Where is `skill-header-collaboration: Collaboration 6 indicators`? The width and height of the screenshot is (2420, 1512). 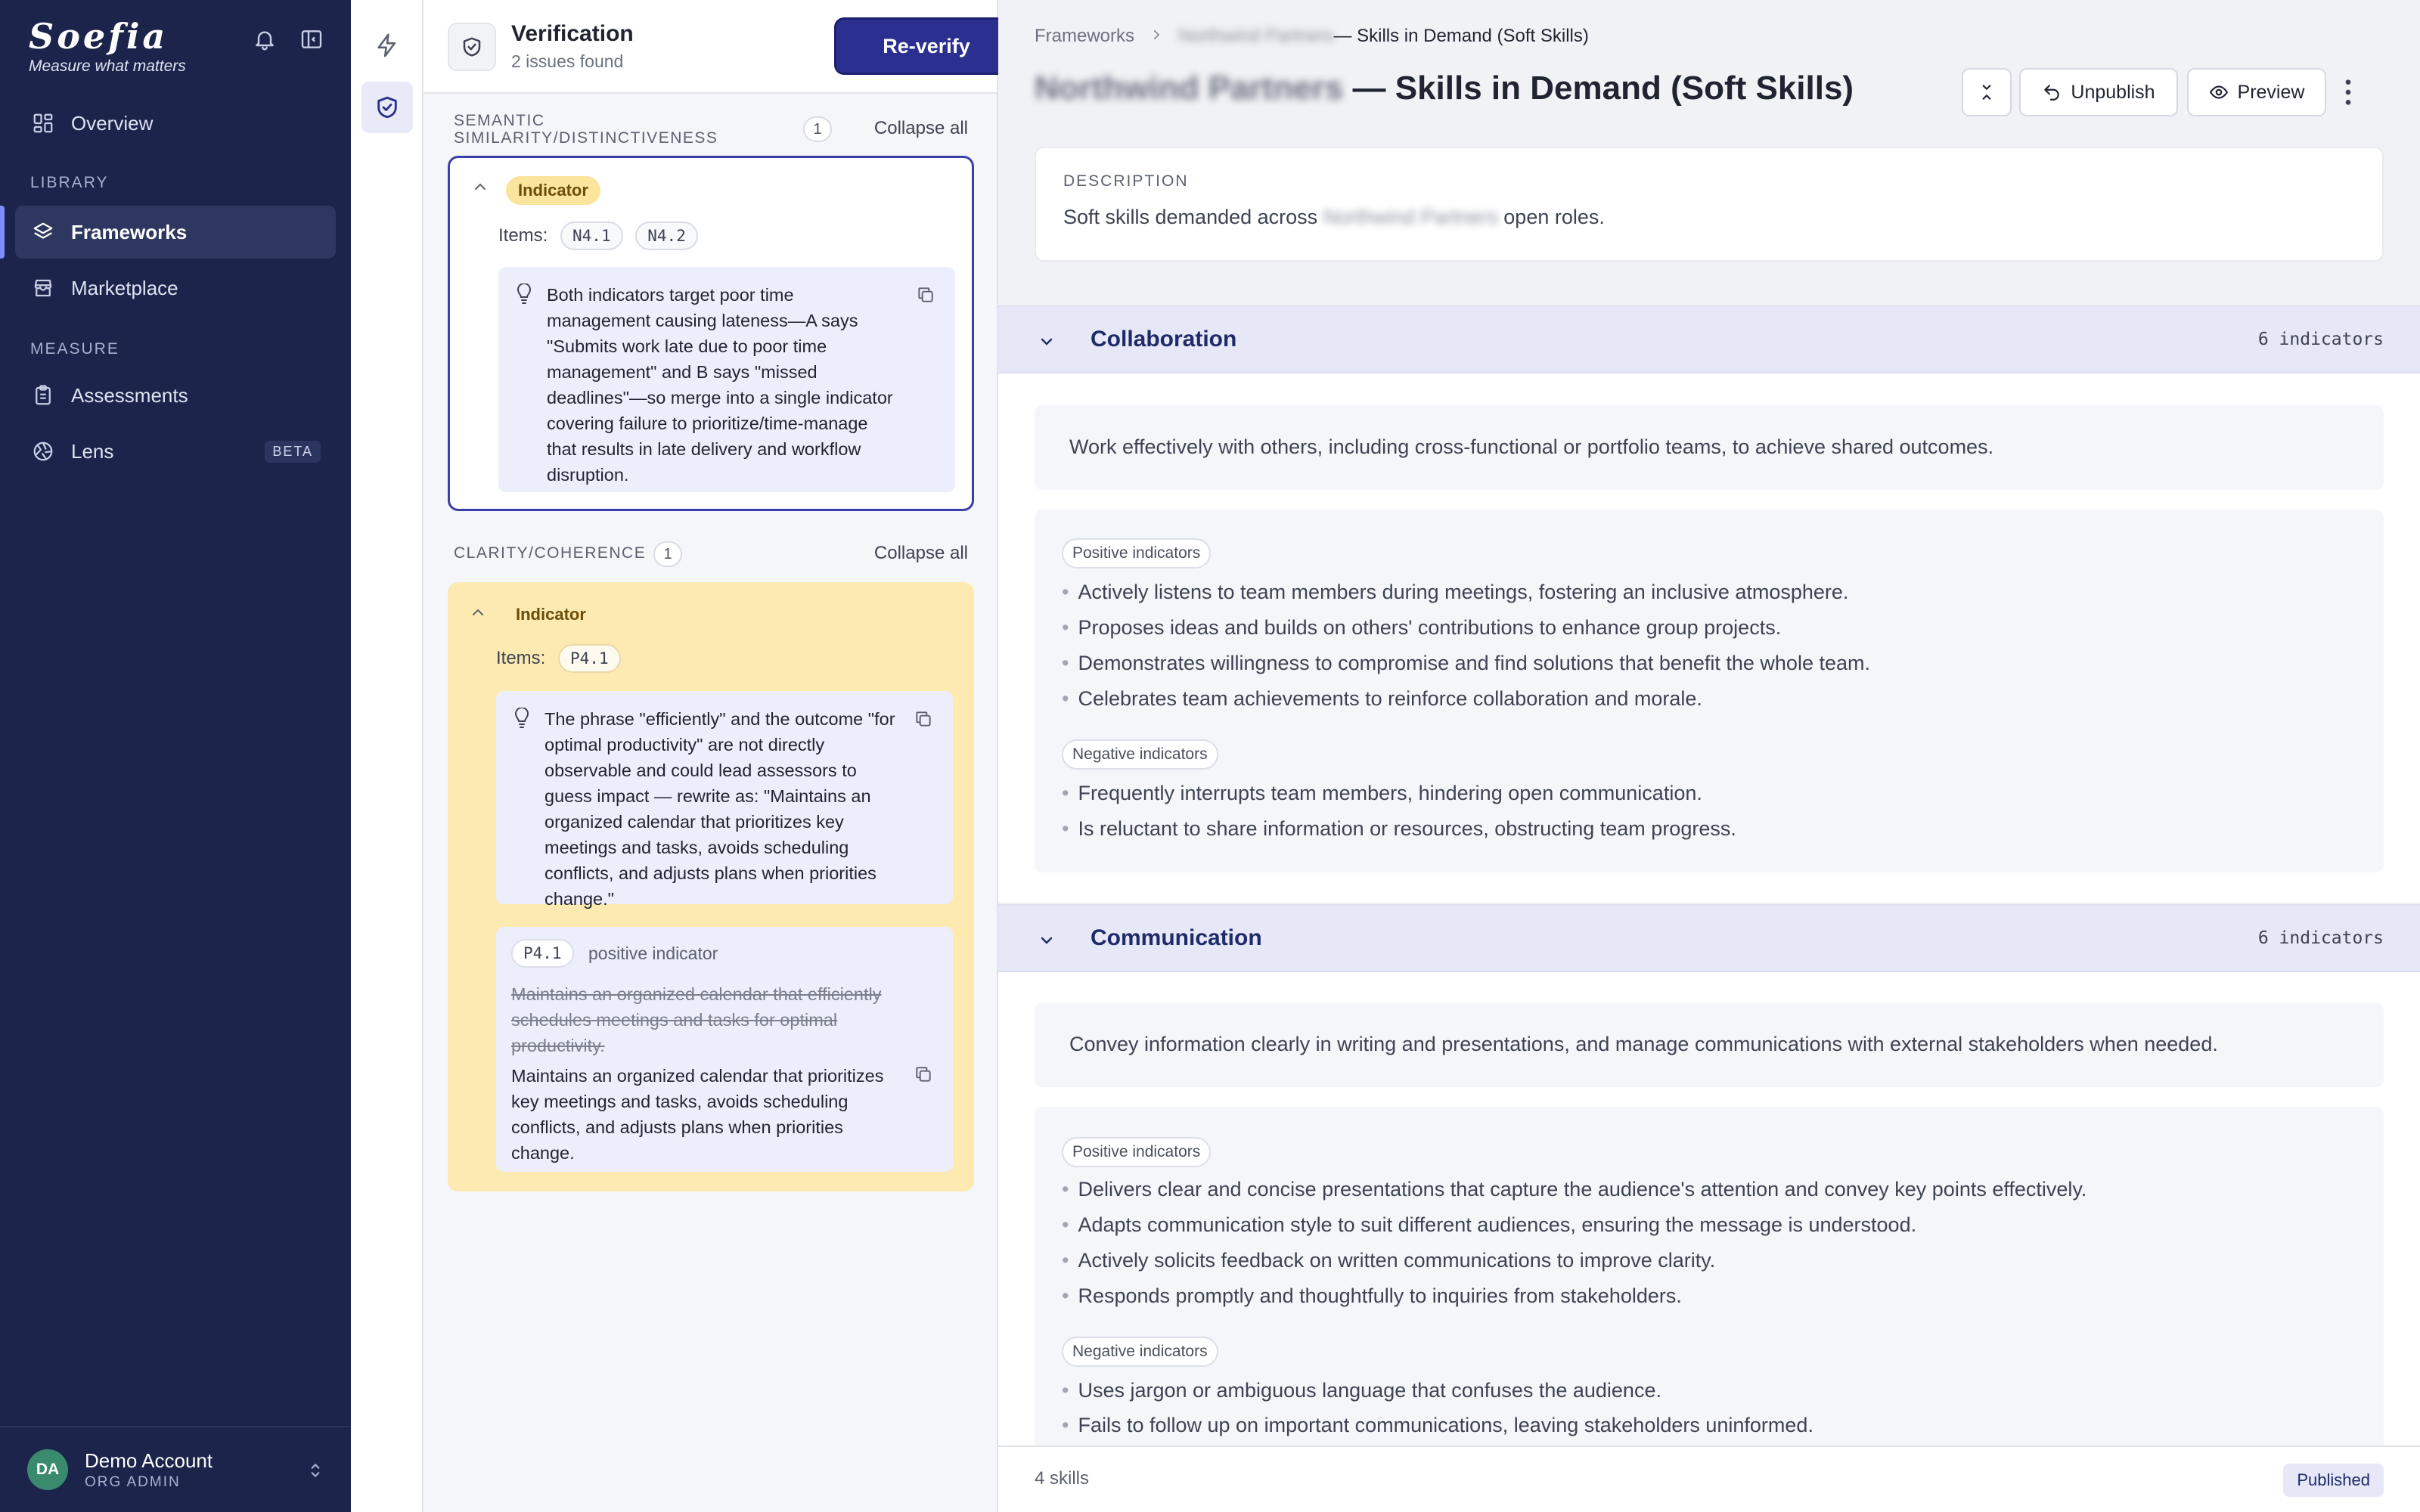 skill-header-collaboration: Collaboration 6 indicators is located at coordinates (1709, 339).